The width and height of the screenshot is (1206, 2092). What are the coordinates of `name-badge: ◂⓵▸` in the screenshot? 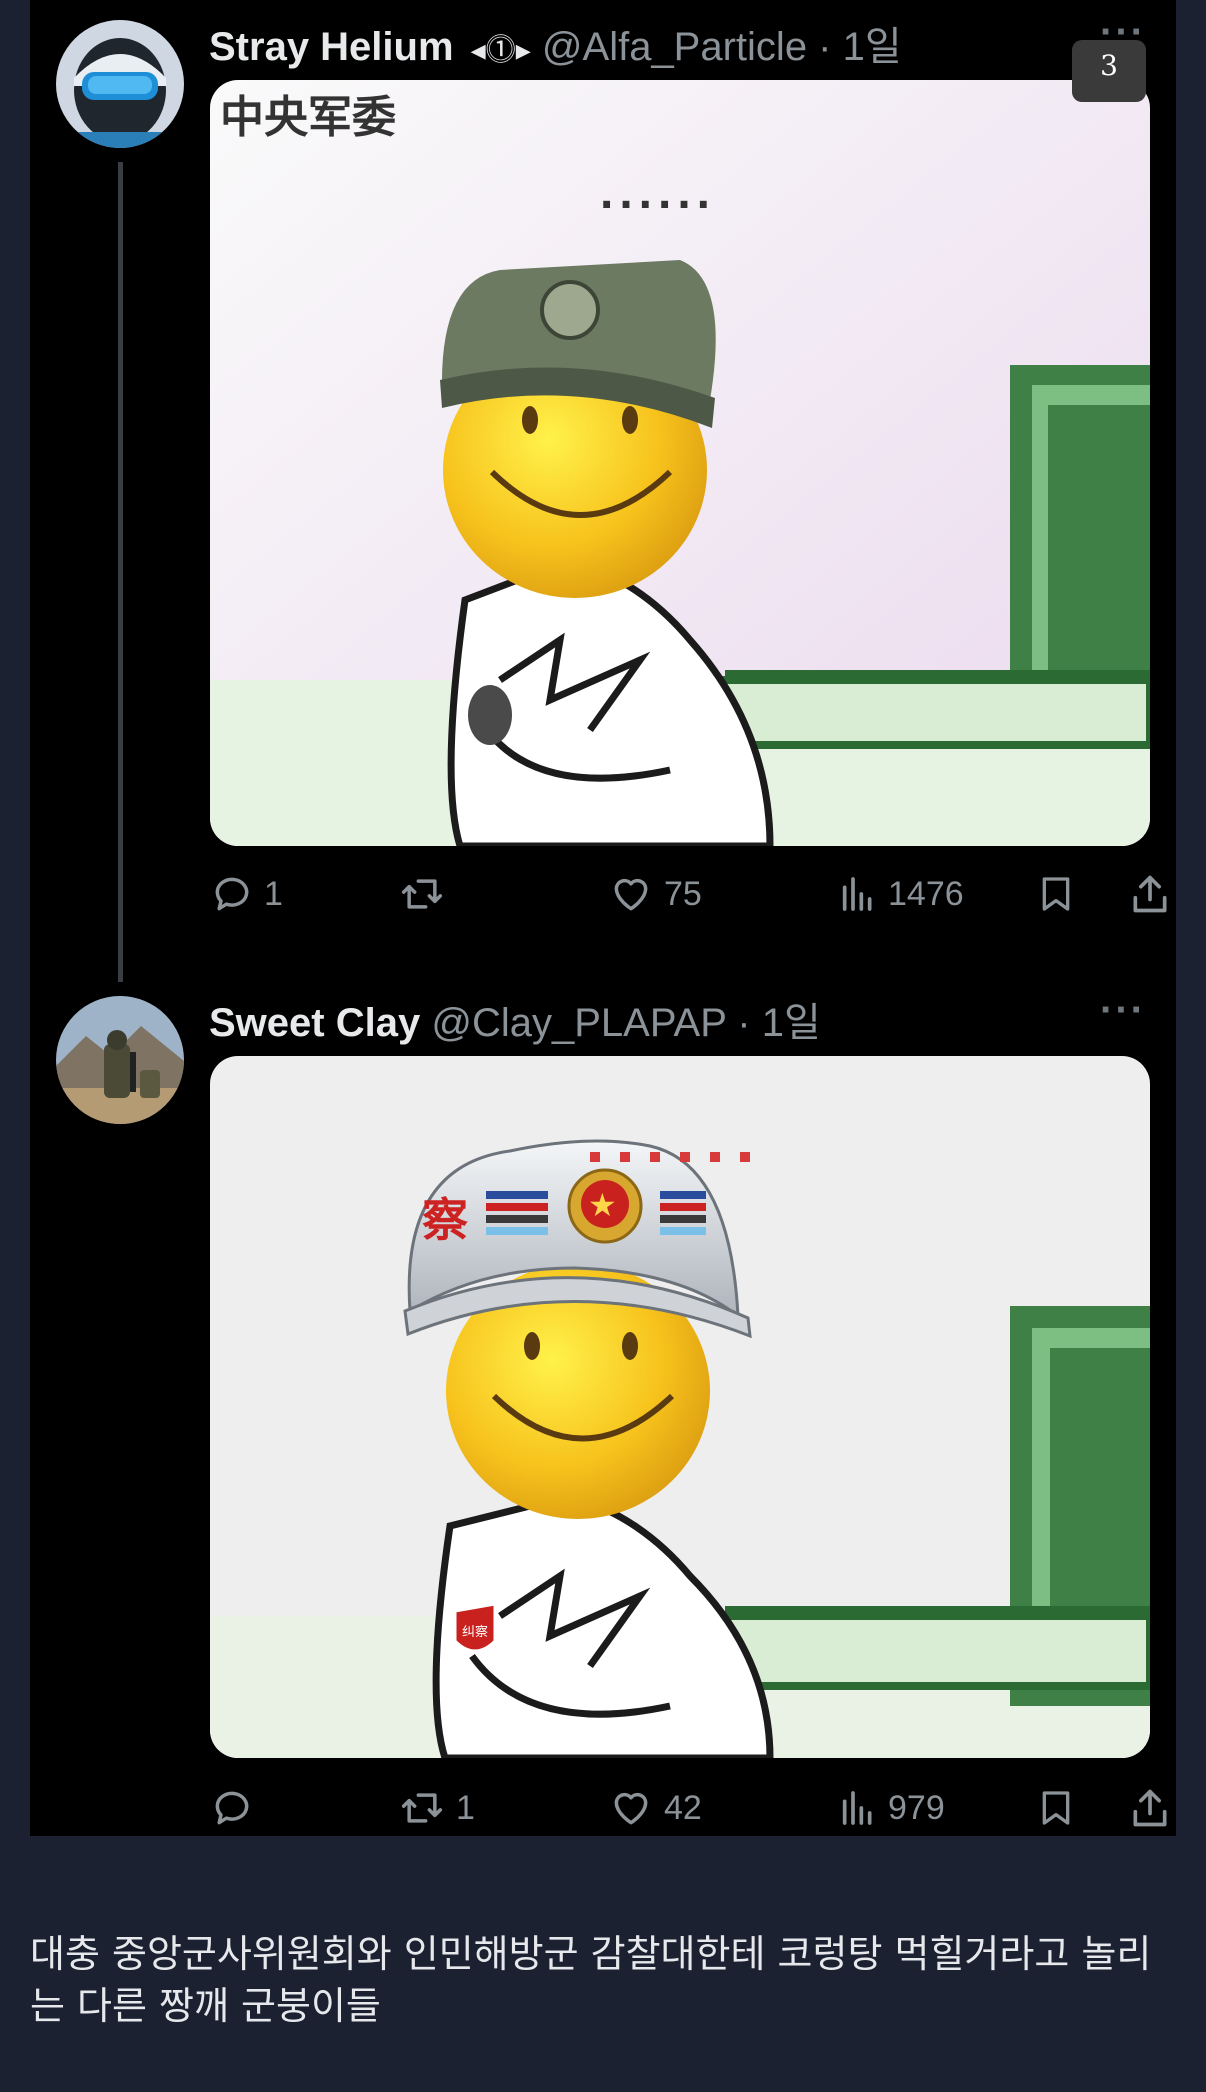 It's located at (500, 50).